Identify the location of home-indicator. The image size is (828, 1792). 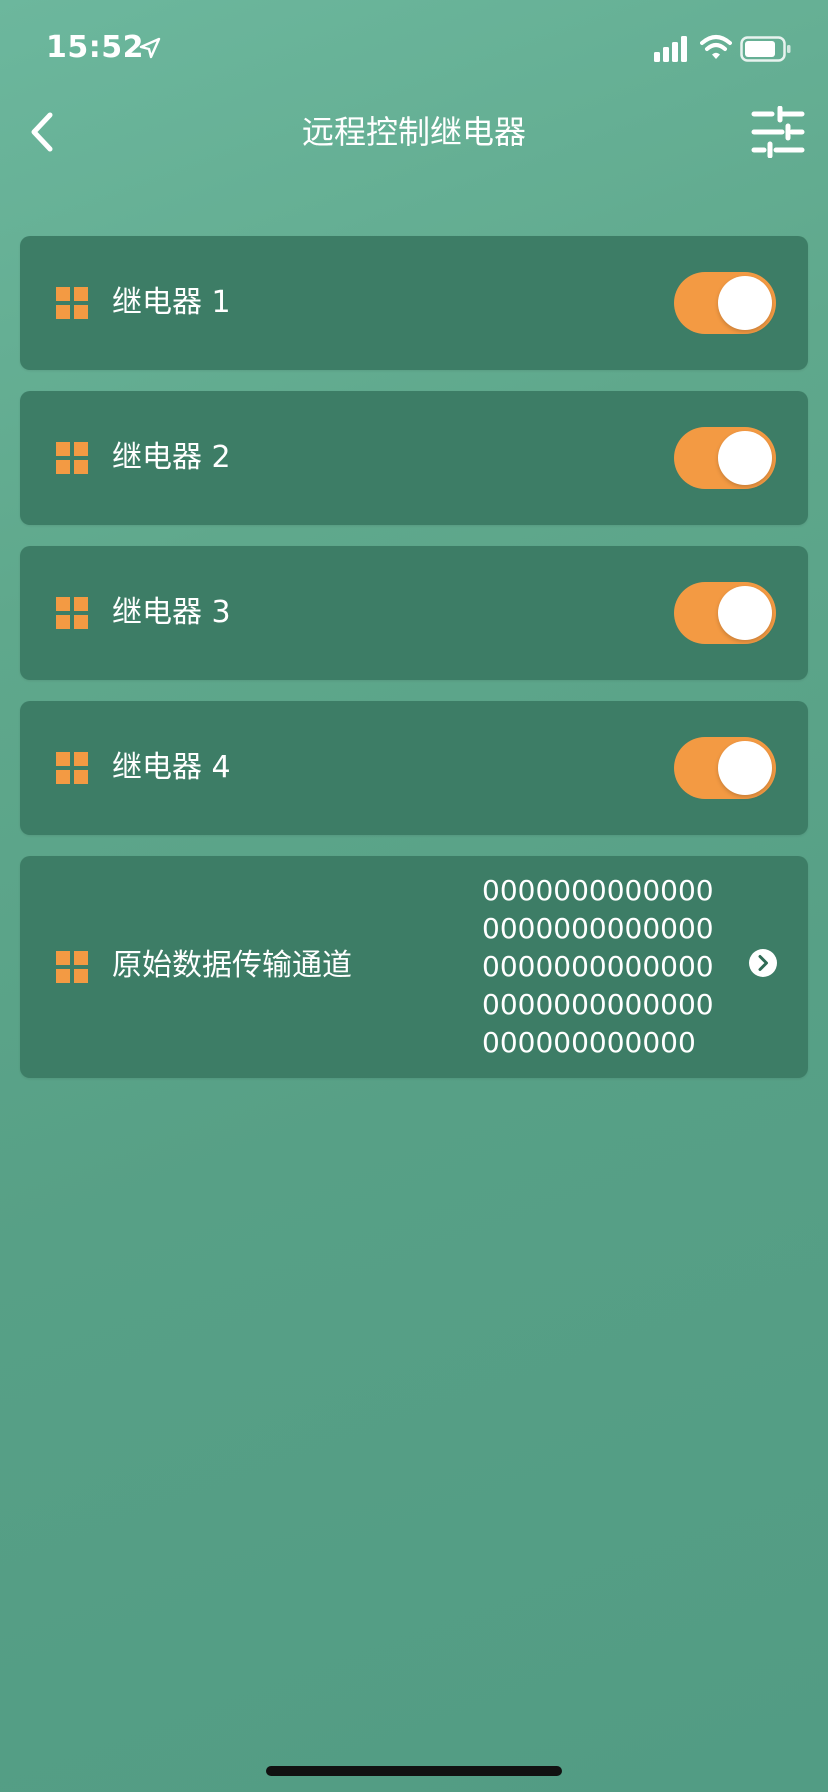
(414, 1771).